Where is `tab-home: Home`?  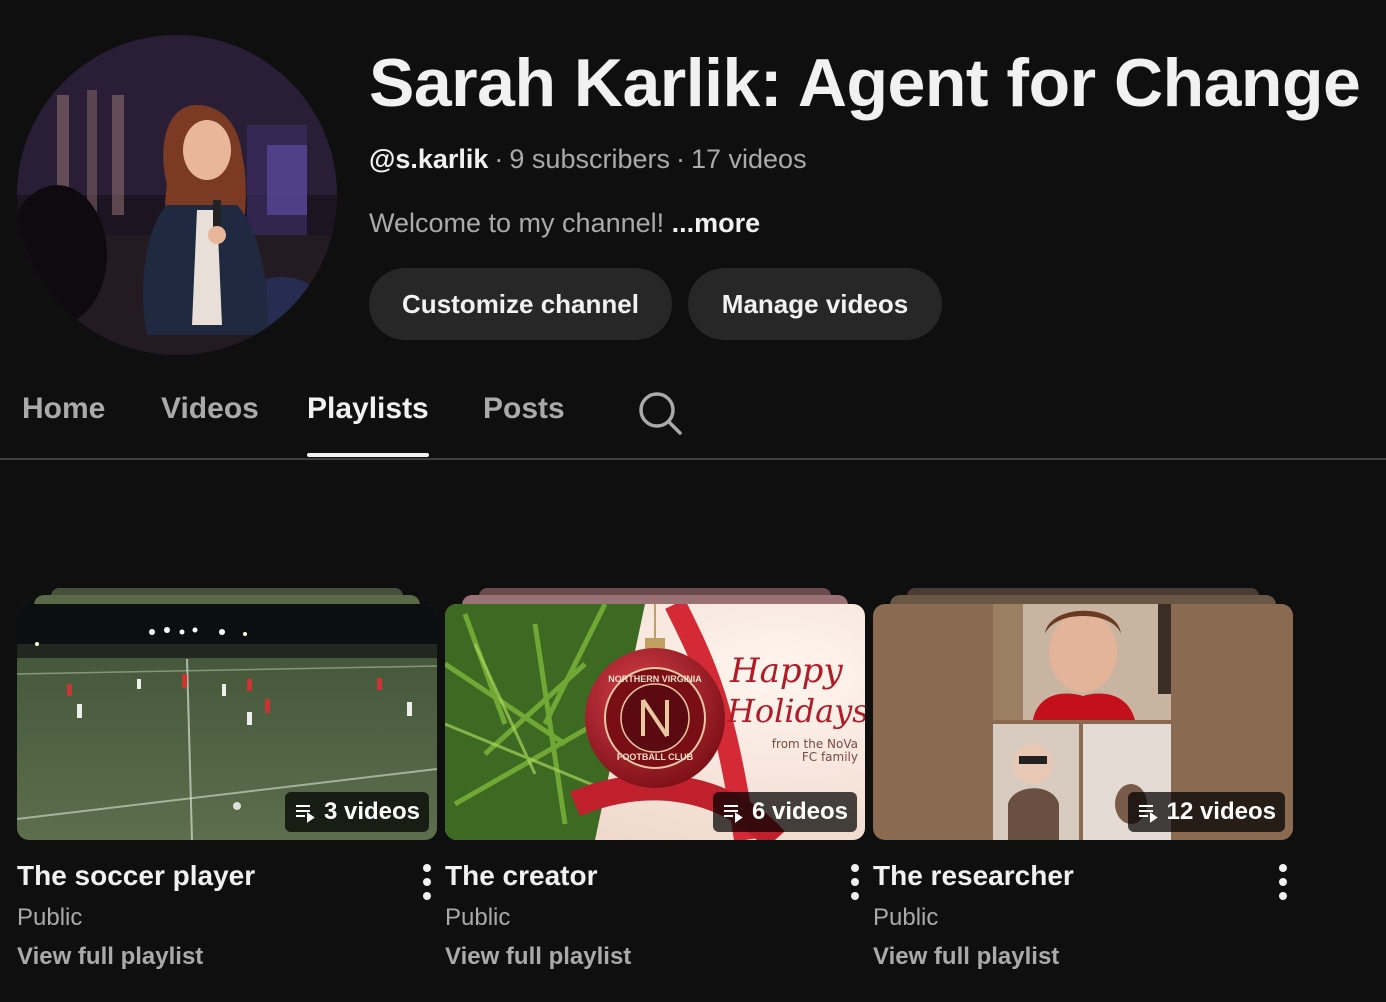
tab-home: Home is located at coordinates (63, 409).